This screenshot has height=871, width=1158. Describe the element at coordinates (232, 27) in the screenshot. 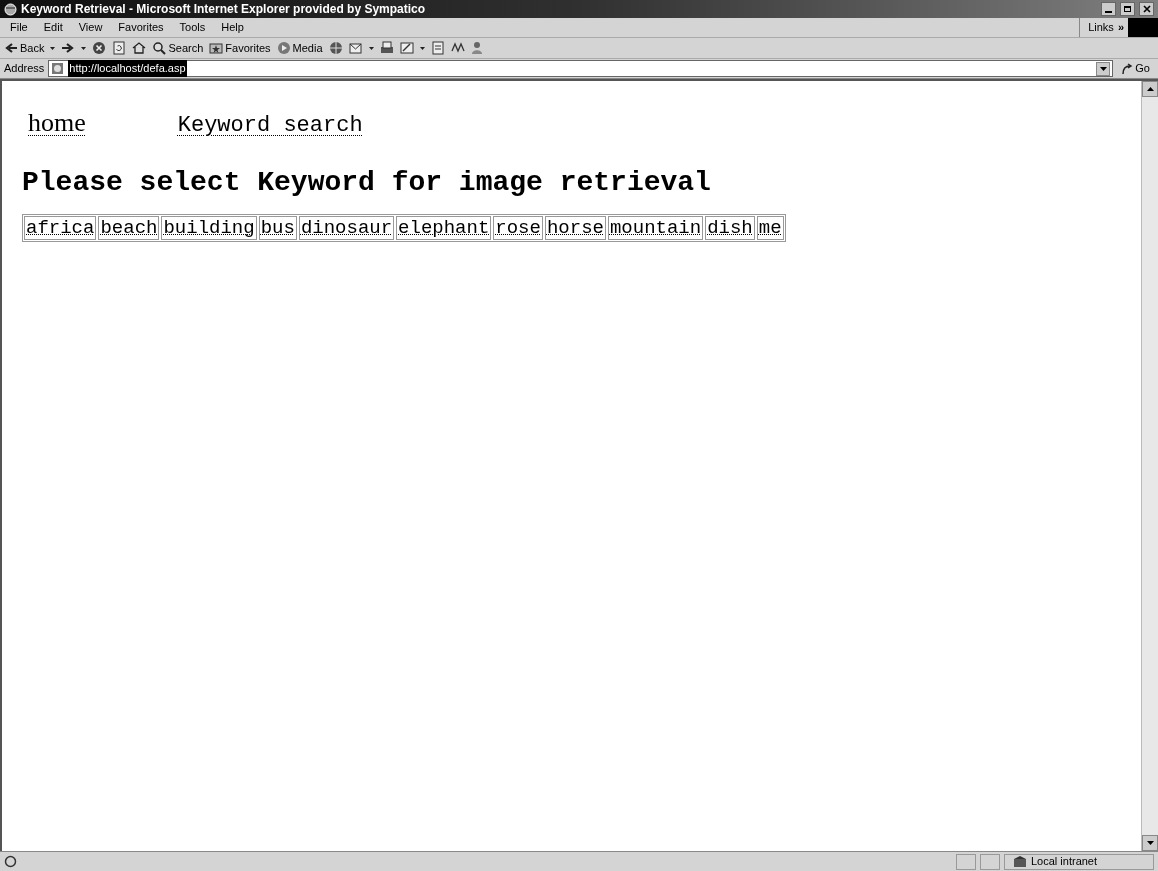

I see `menu-item: Help` at that location.